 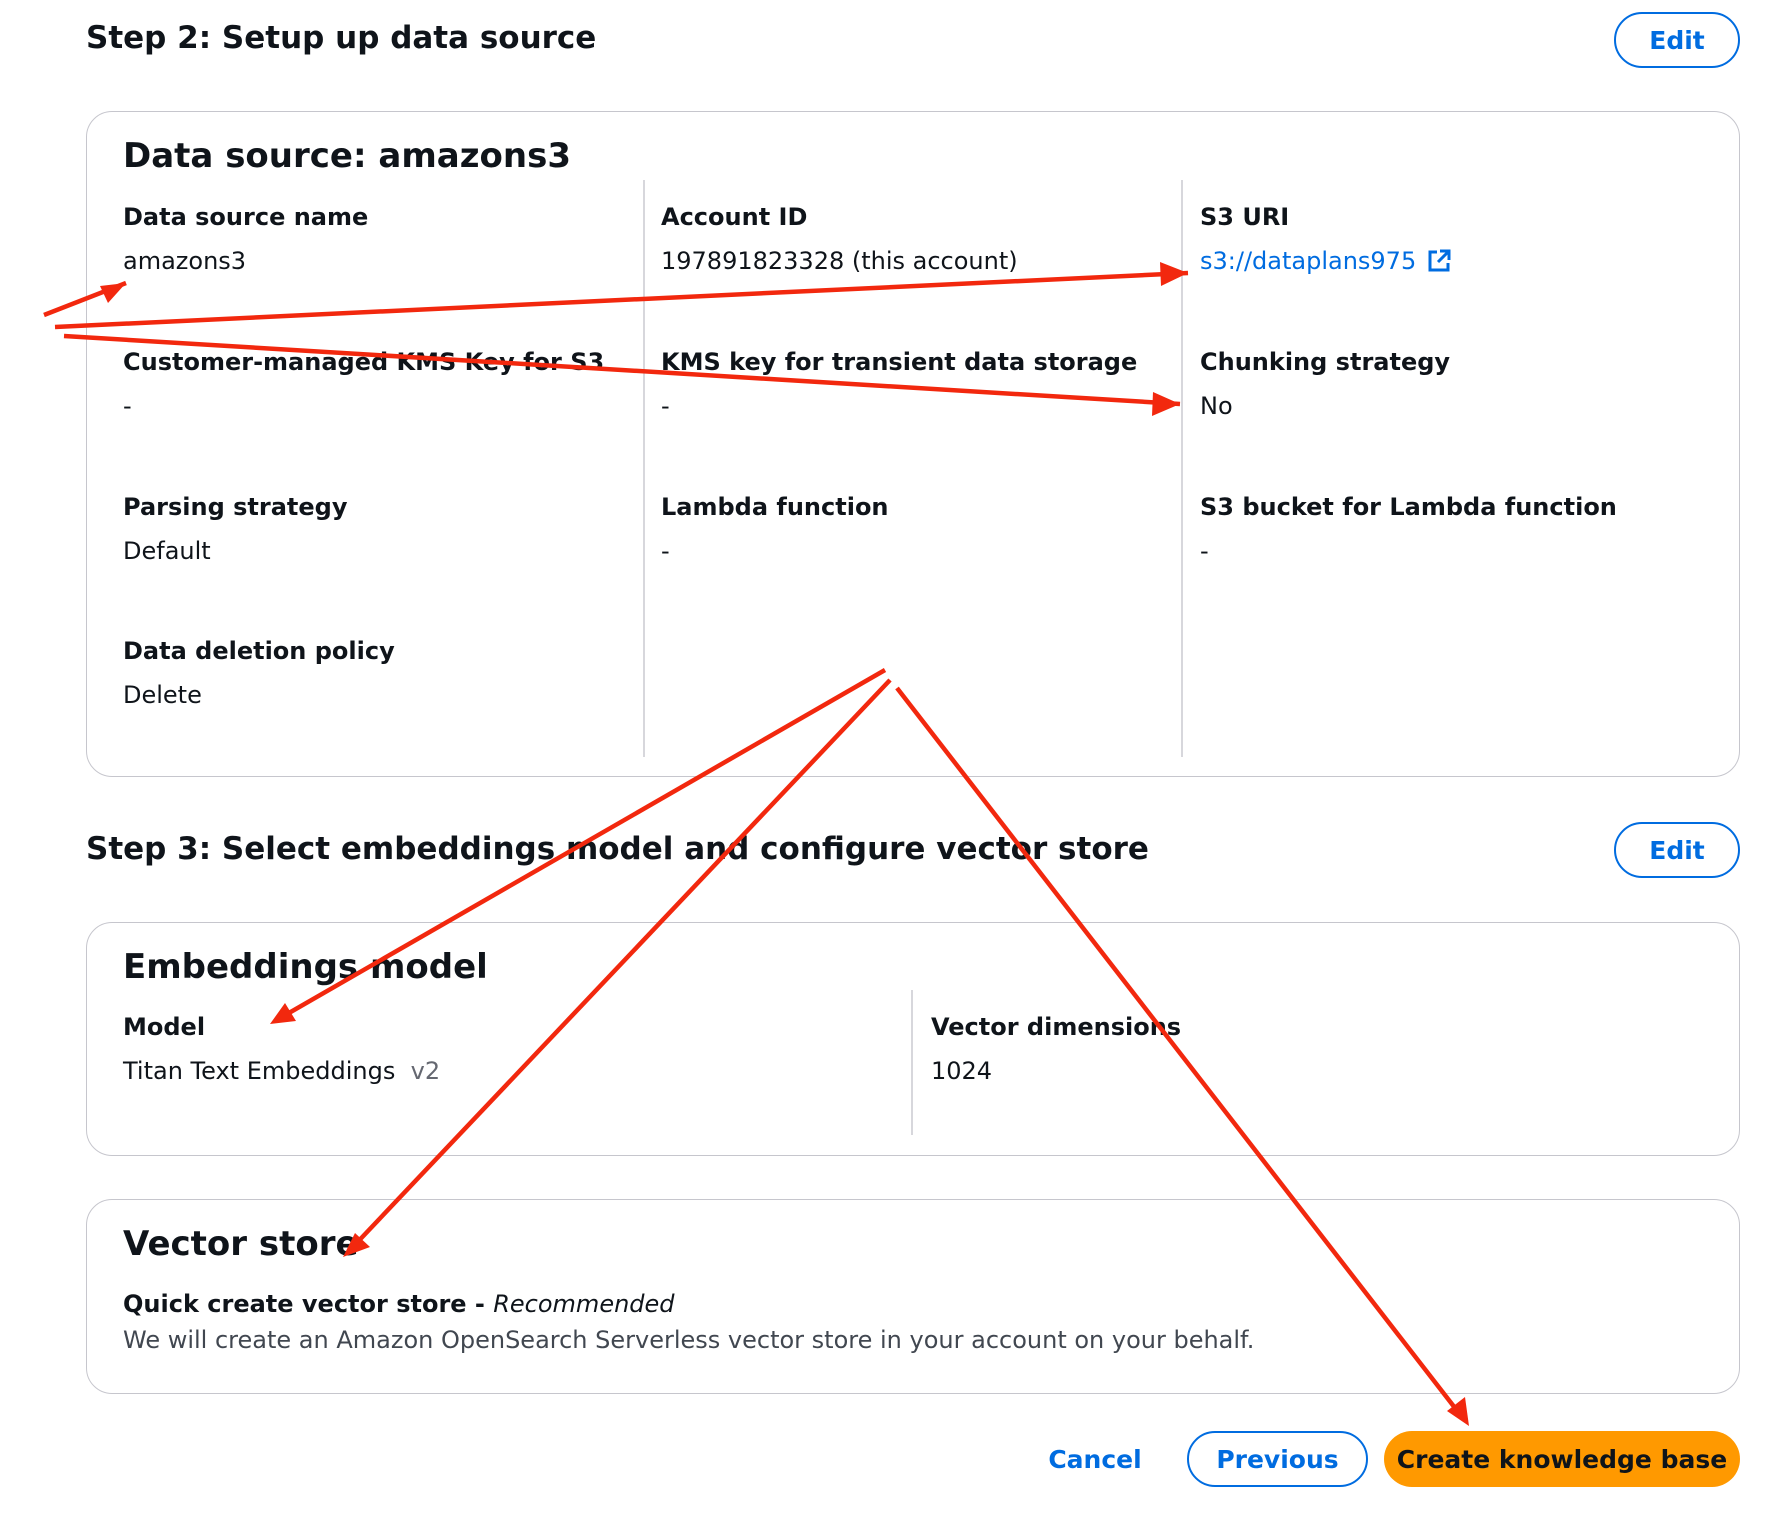 I want to click on deletion-value: Delete, so click(x=162, y=695).